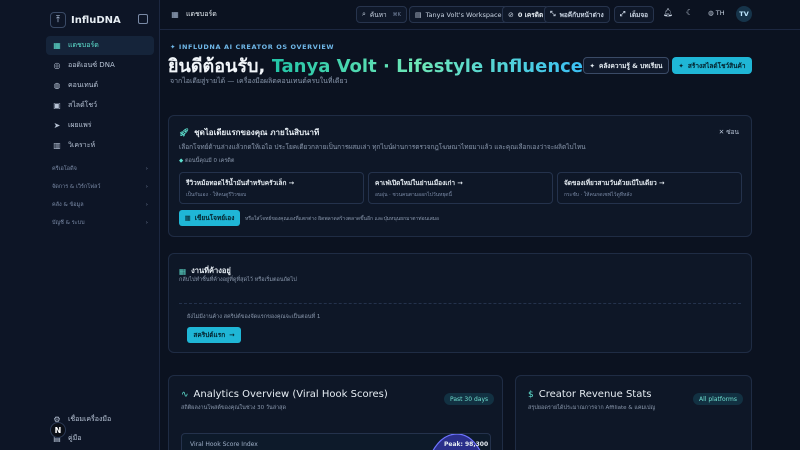  Describe the element at coordinates (100, 85) in the screenshot. I see `sidebar-item-content: ◍ คอนเทนต์` at that location.